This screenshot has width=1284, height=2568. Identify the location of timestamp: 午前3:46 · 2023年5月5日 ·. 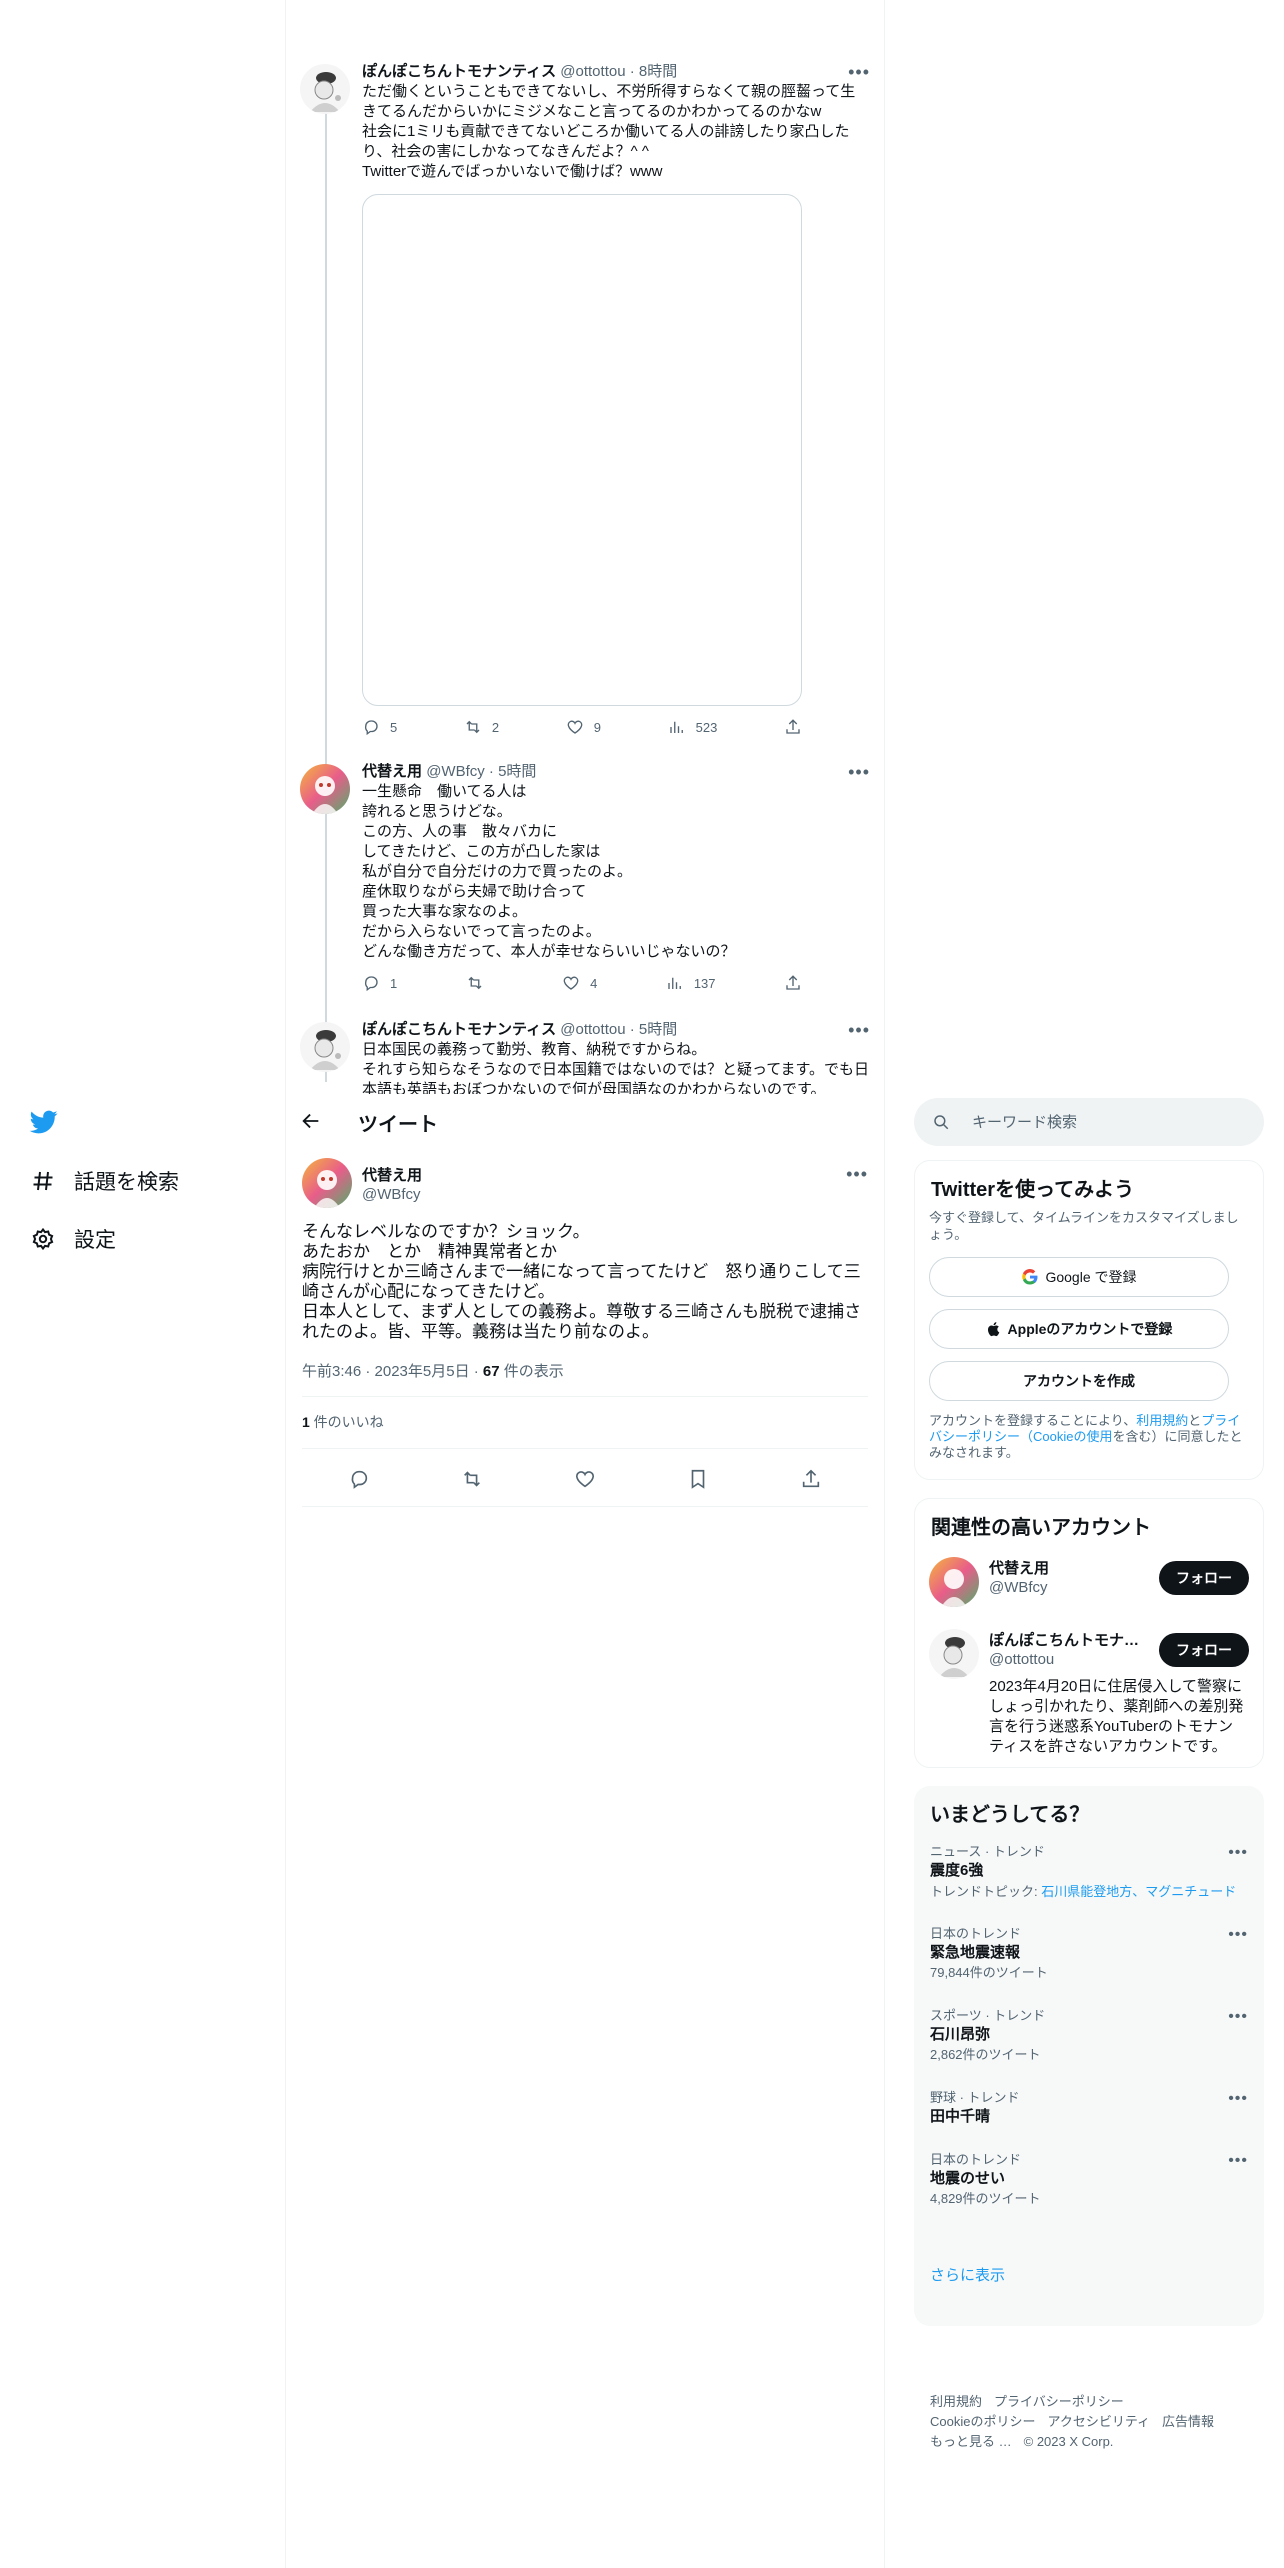
(392, 1371).